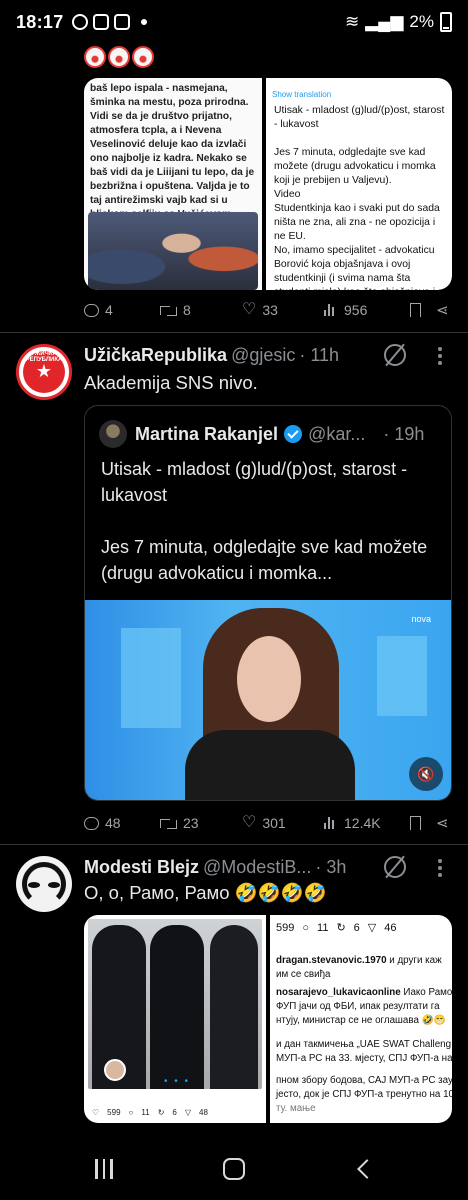 The width and height of the screenshot is (468, 1200). Describe the element at coordinates (268, 700) in the screenshot. I see `video-player: nova 🔇` at that location.